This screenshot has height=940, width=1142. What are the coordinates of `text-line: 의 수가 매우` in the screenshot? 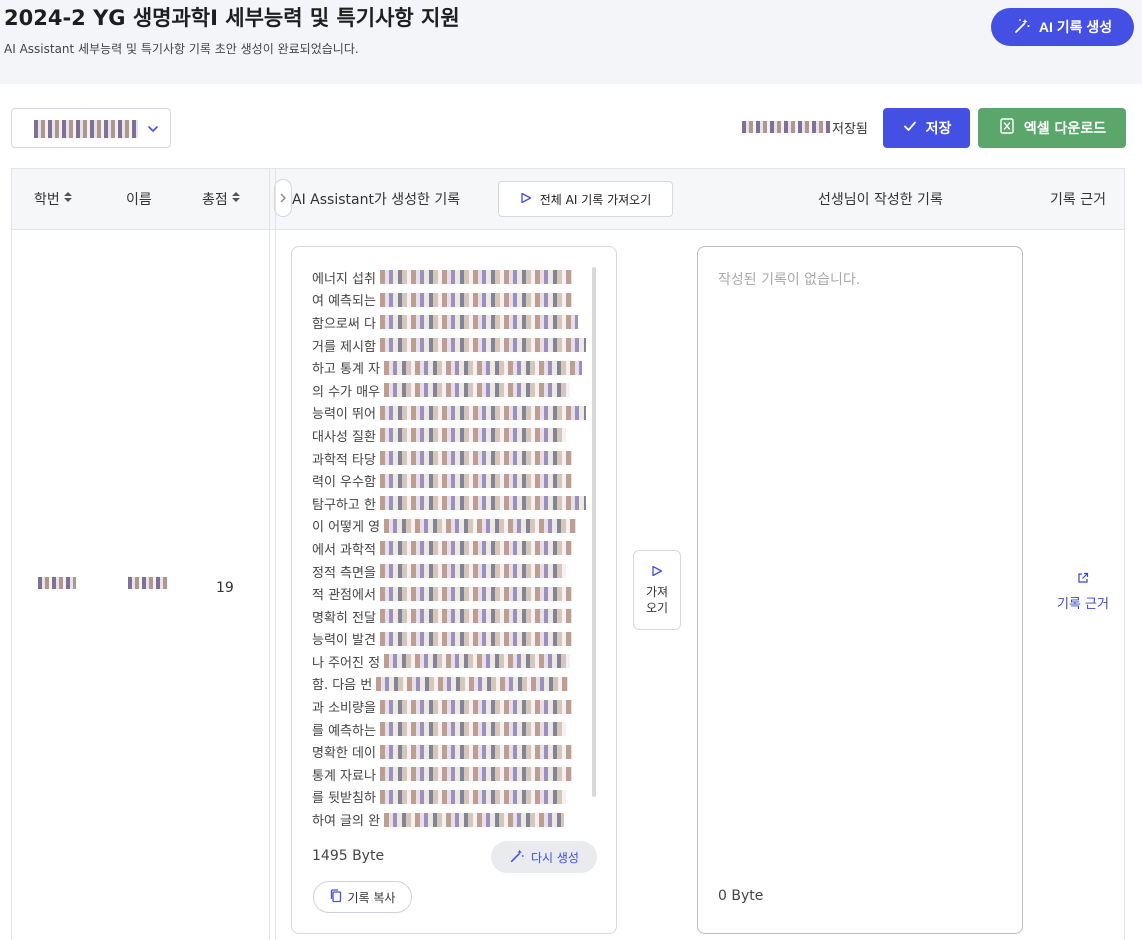 It's located at (451, 390).